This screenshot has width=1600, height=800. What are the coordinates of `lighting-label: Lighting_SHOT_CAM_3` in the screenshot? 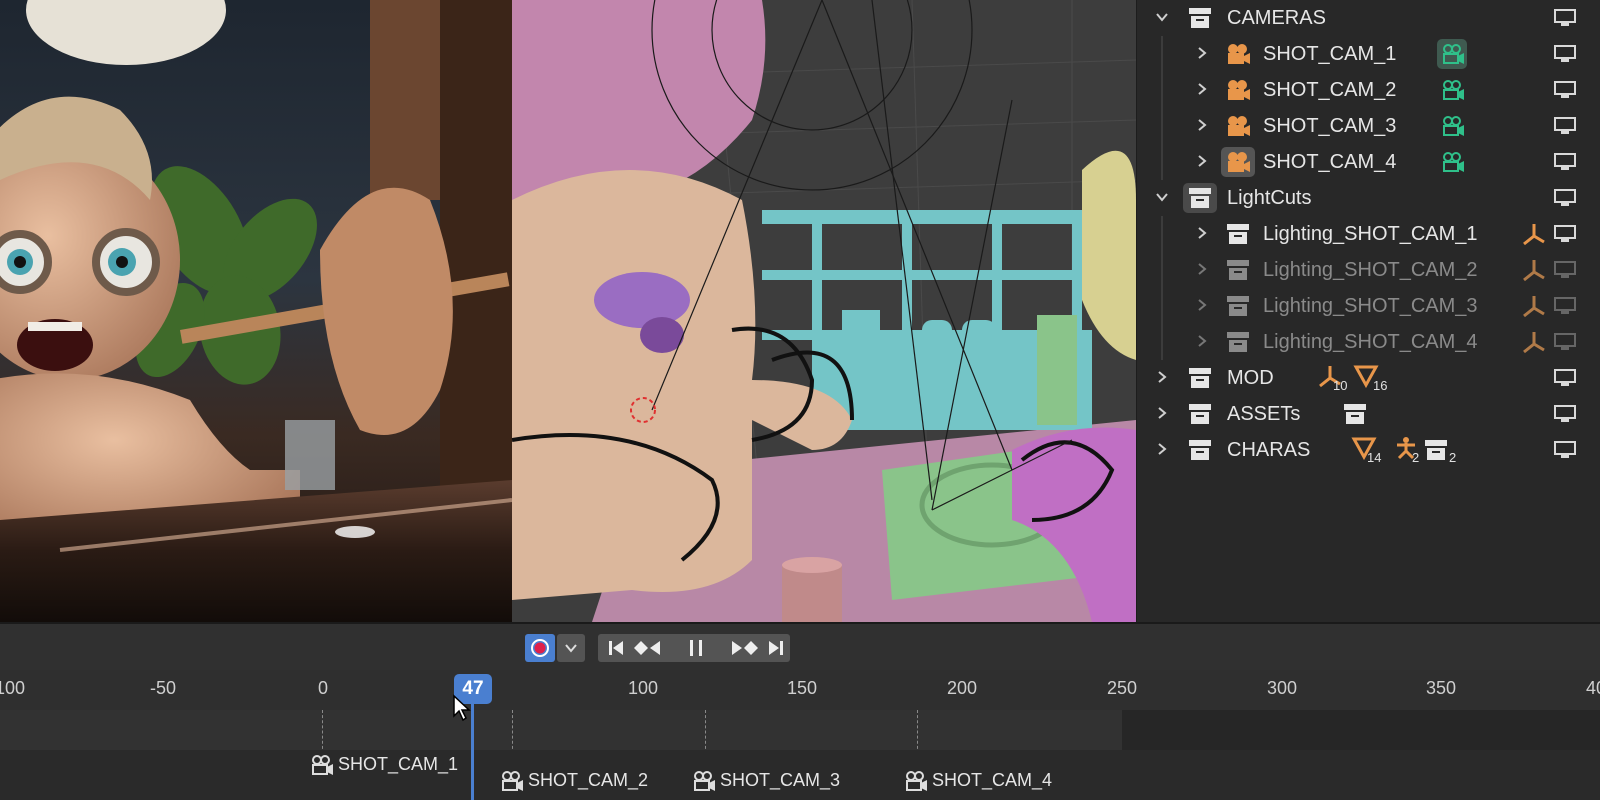 It's located at (1370, 306).